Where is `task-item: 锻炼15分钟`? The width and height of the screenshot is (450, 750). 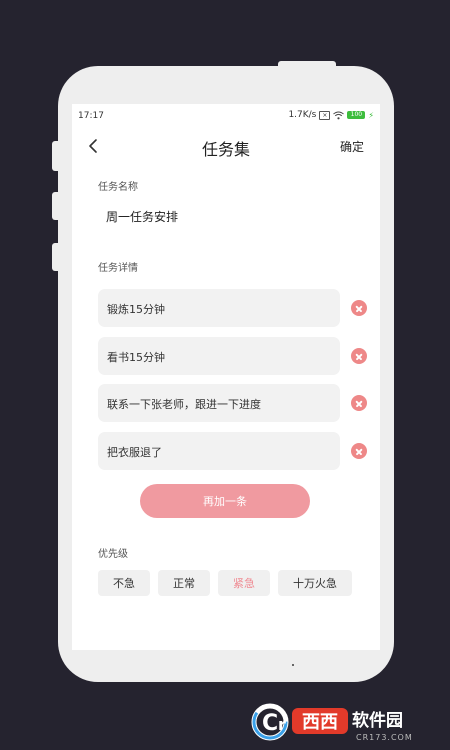 task-item: 锻炼15分钟 is located at coordinates (219, 308).